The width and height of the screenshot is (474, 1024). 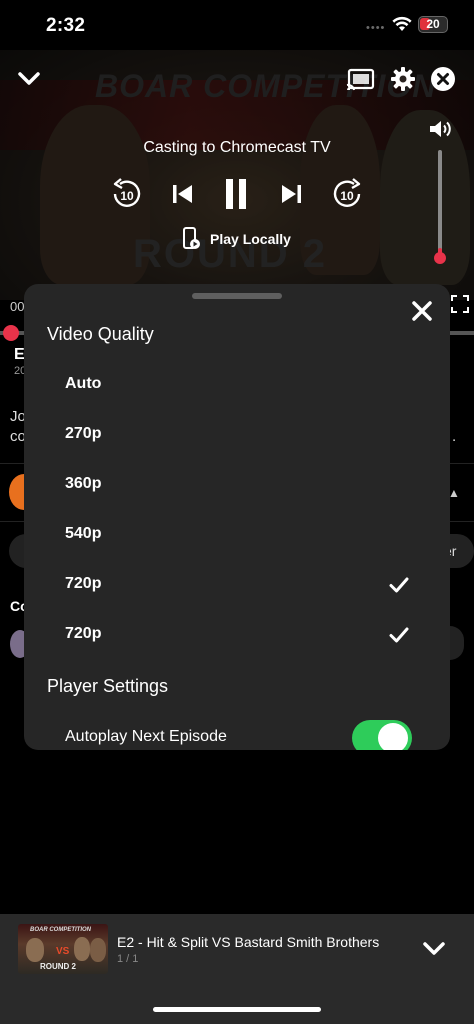 I want to click on quality-option: Auto, so click(x=237, y=385).